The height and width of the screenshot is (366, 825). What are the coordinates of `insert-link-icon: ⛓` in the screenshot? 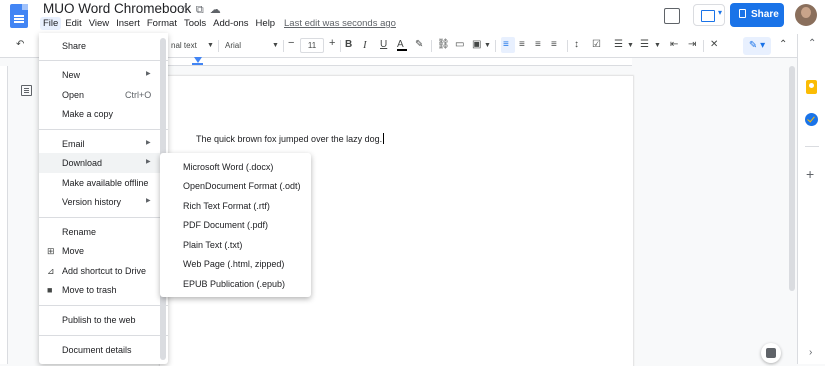 It's located at (443, 44).